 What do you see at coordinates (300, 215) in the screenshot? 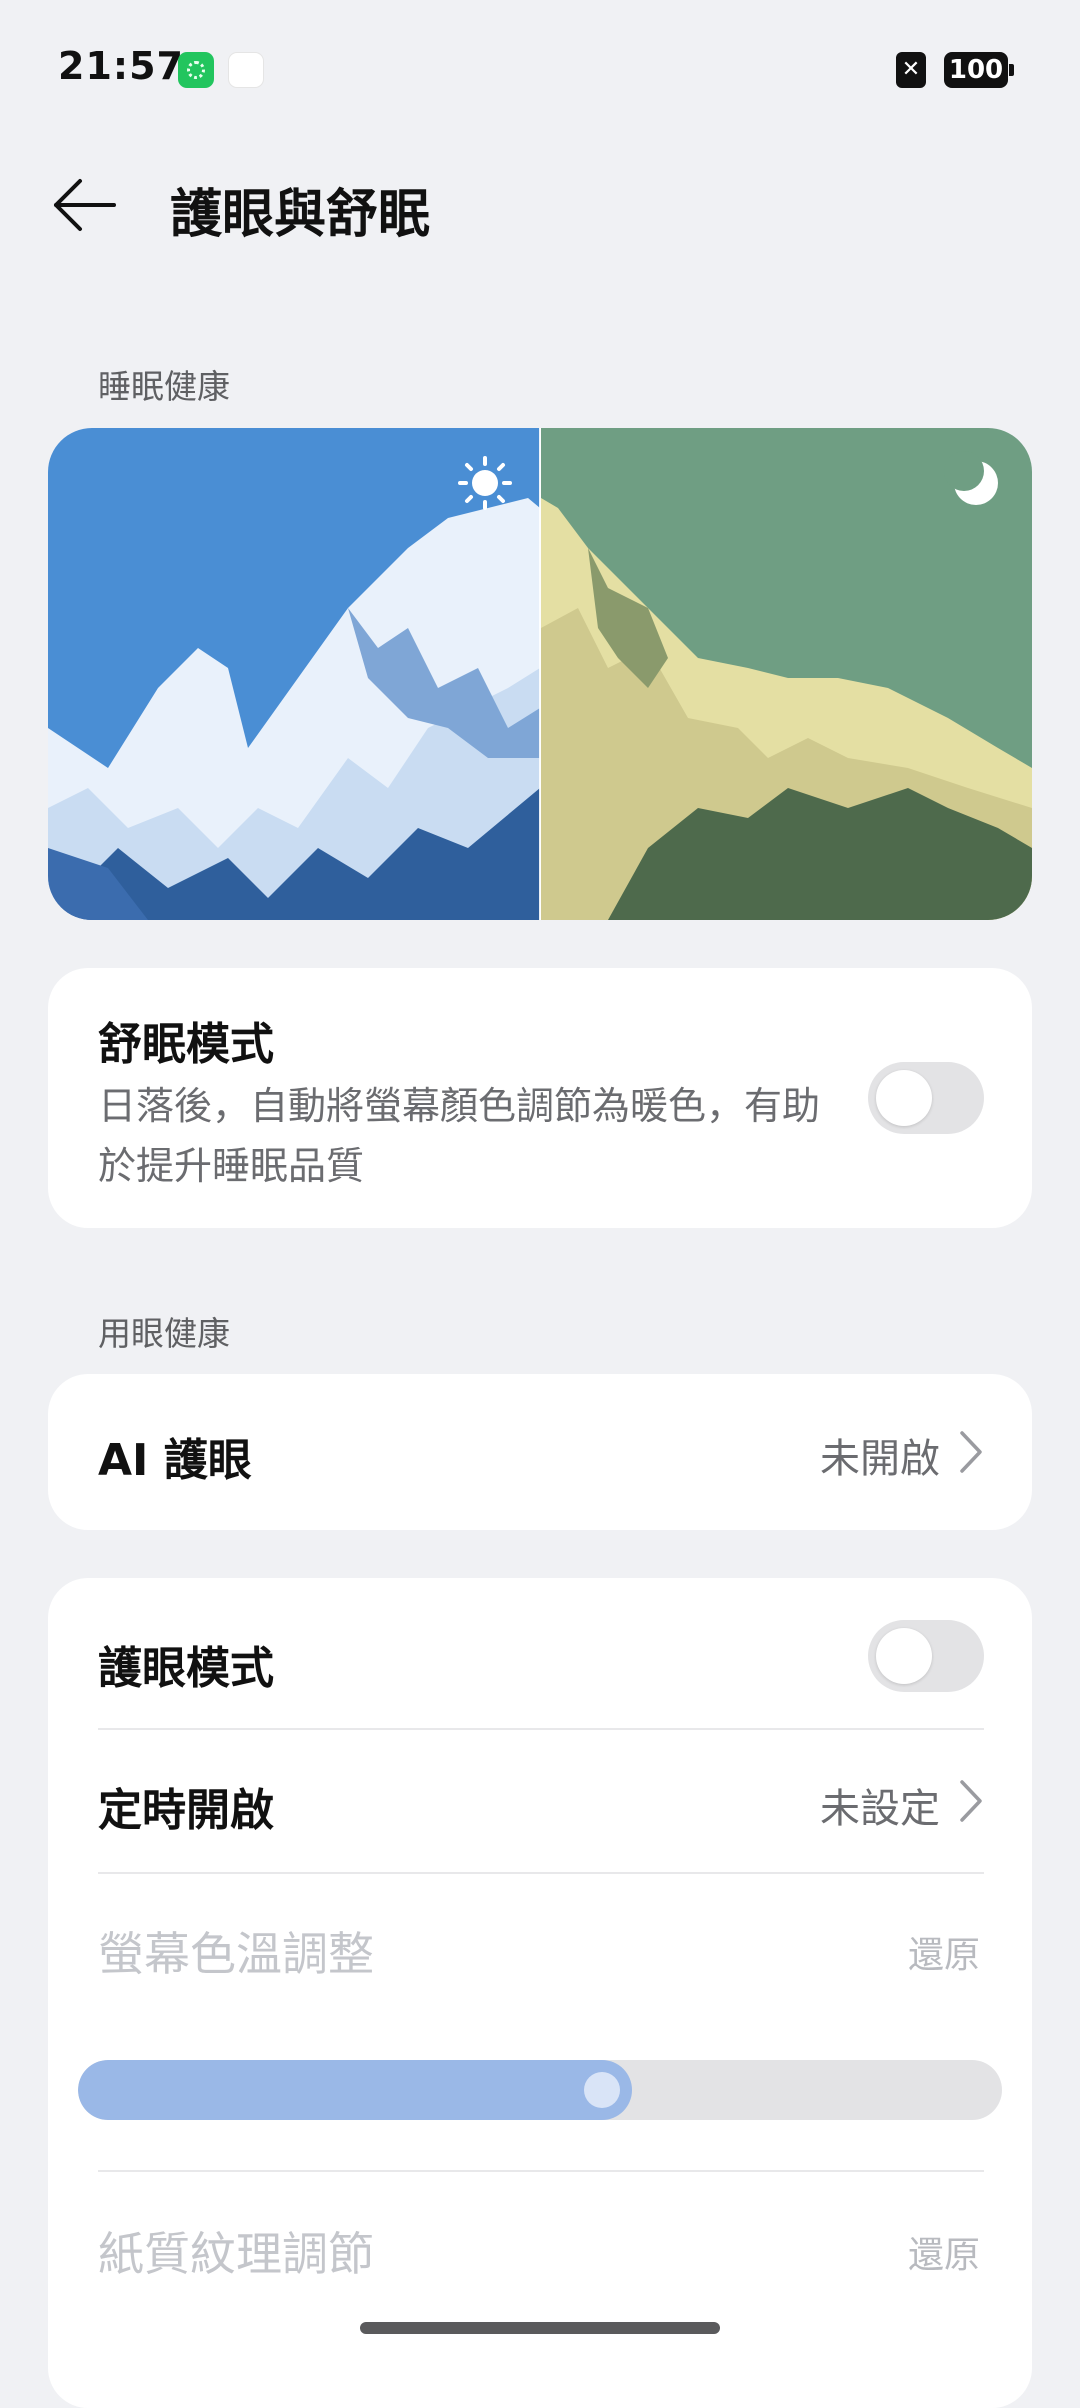
I see `page-title: 護眼與舒眠` at bounding box center [300, 215].